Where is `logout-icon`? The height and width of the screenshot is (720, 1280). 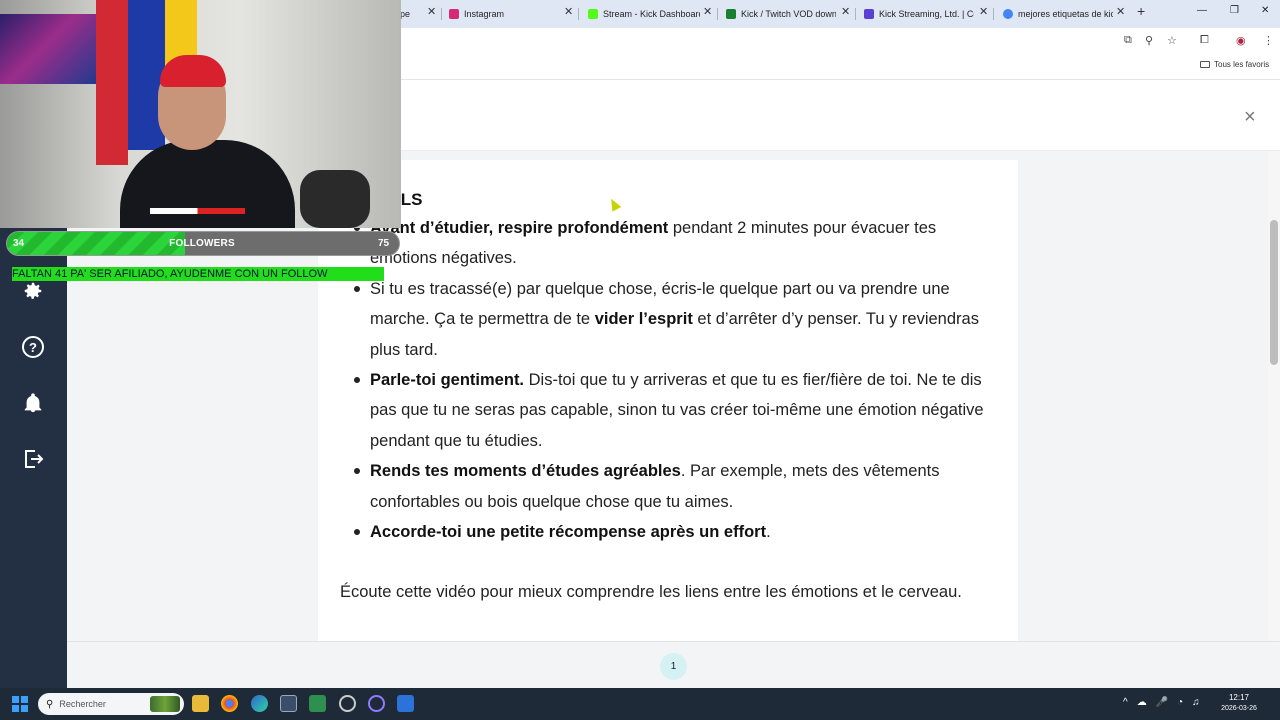
logout-icon is located at coordinates (33, 459).